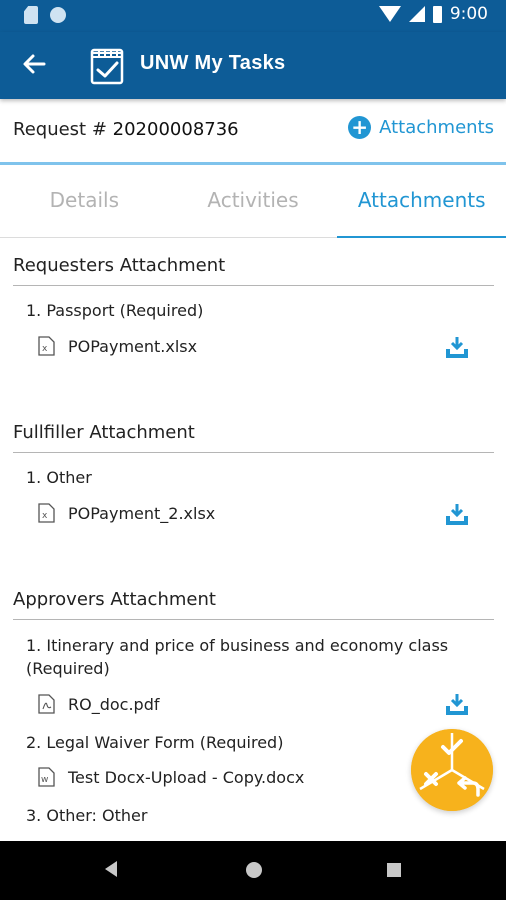 The image size is (506, 900). Describe the element at coordinates (452, 770) in the screenshot. I see `task-actions-fab` at that location.